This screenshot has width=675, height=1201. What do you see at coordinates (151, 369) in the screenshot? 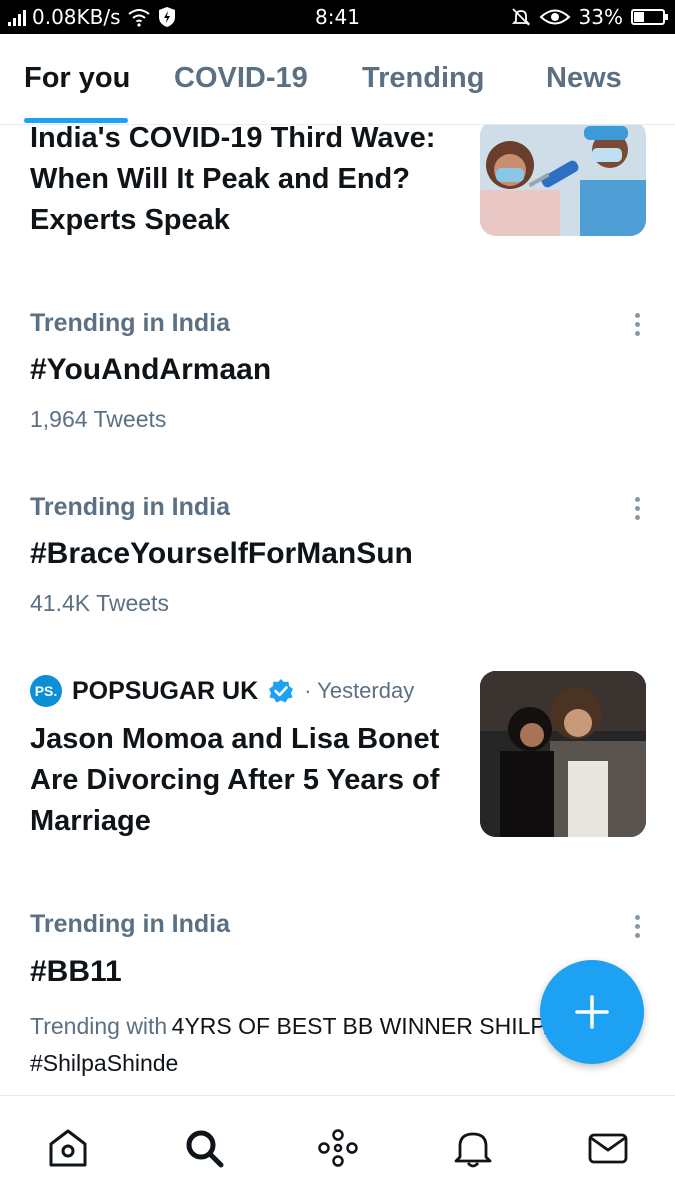
I see `trend-hashtag: #YouAndArmaan` at bounding box center [151, 369].